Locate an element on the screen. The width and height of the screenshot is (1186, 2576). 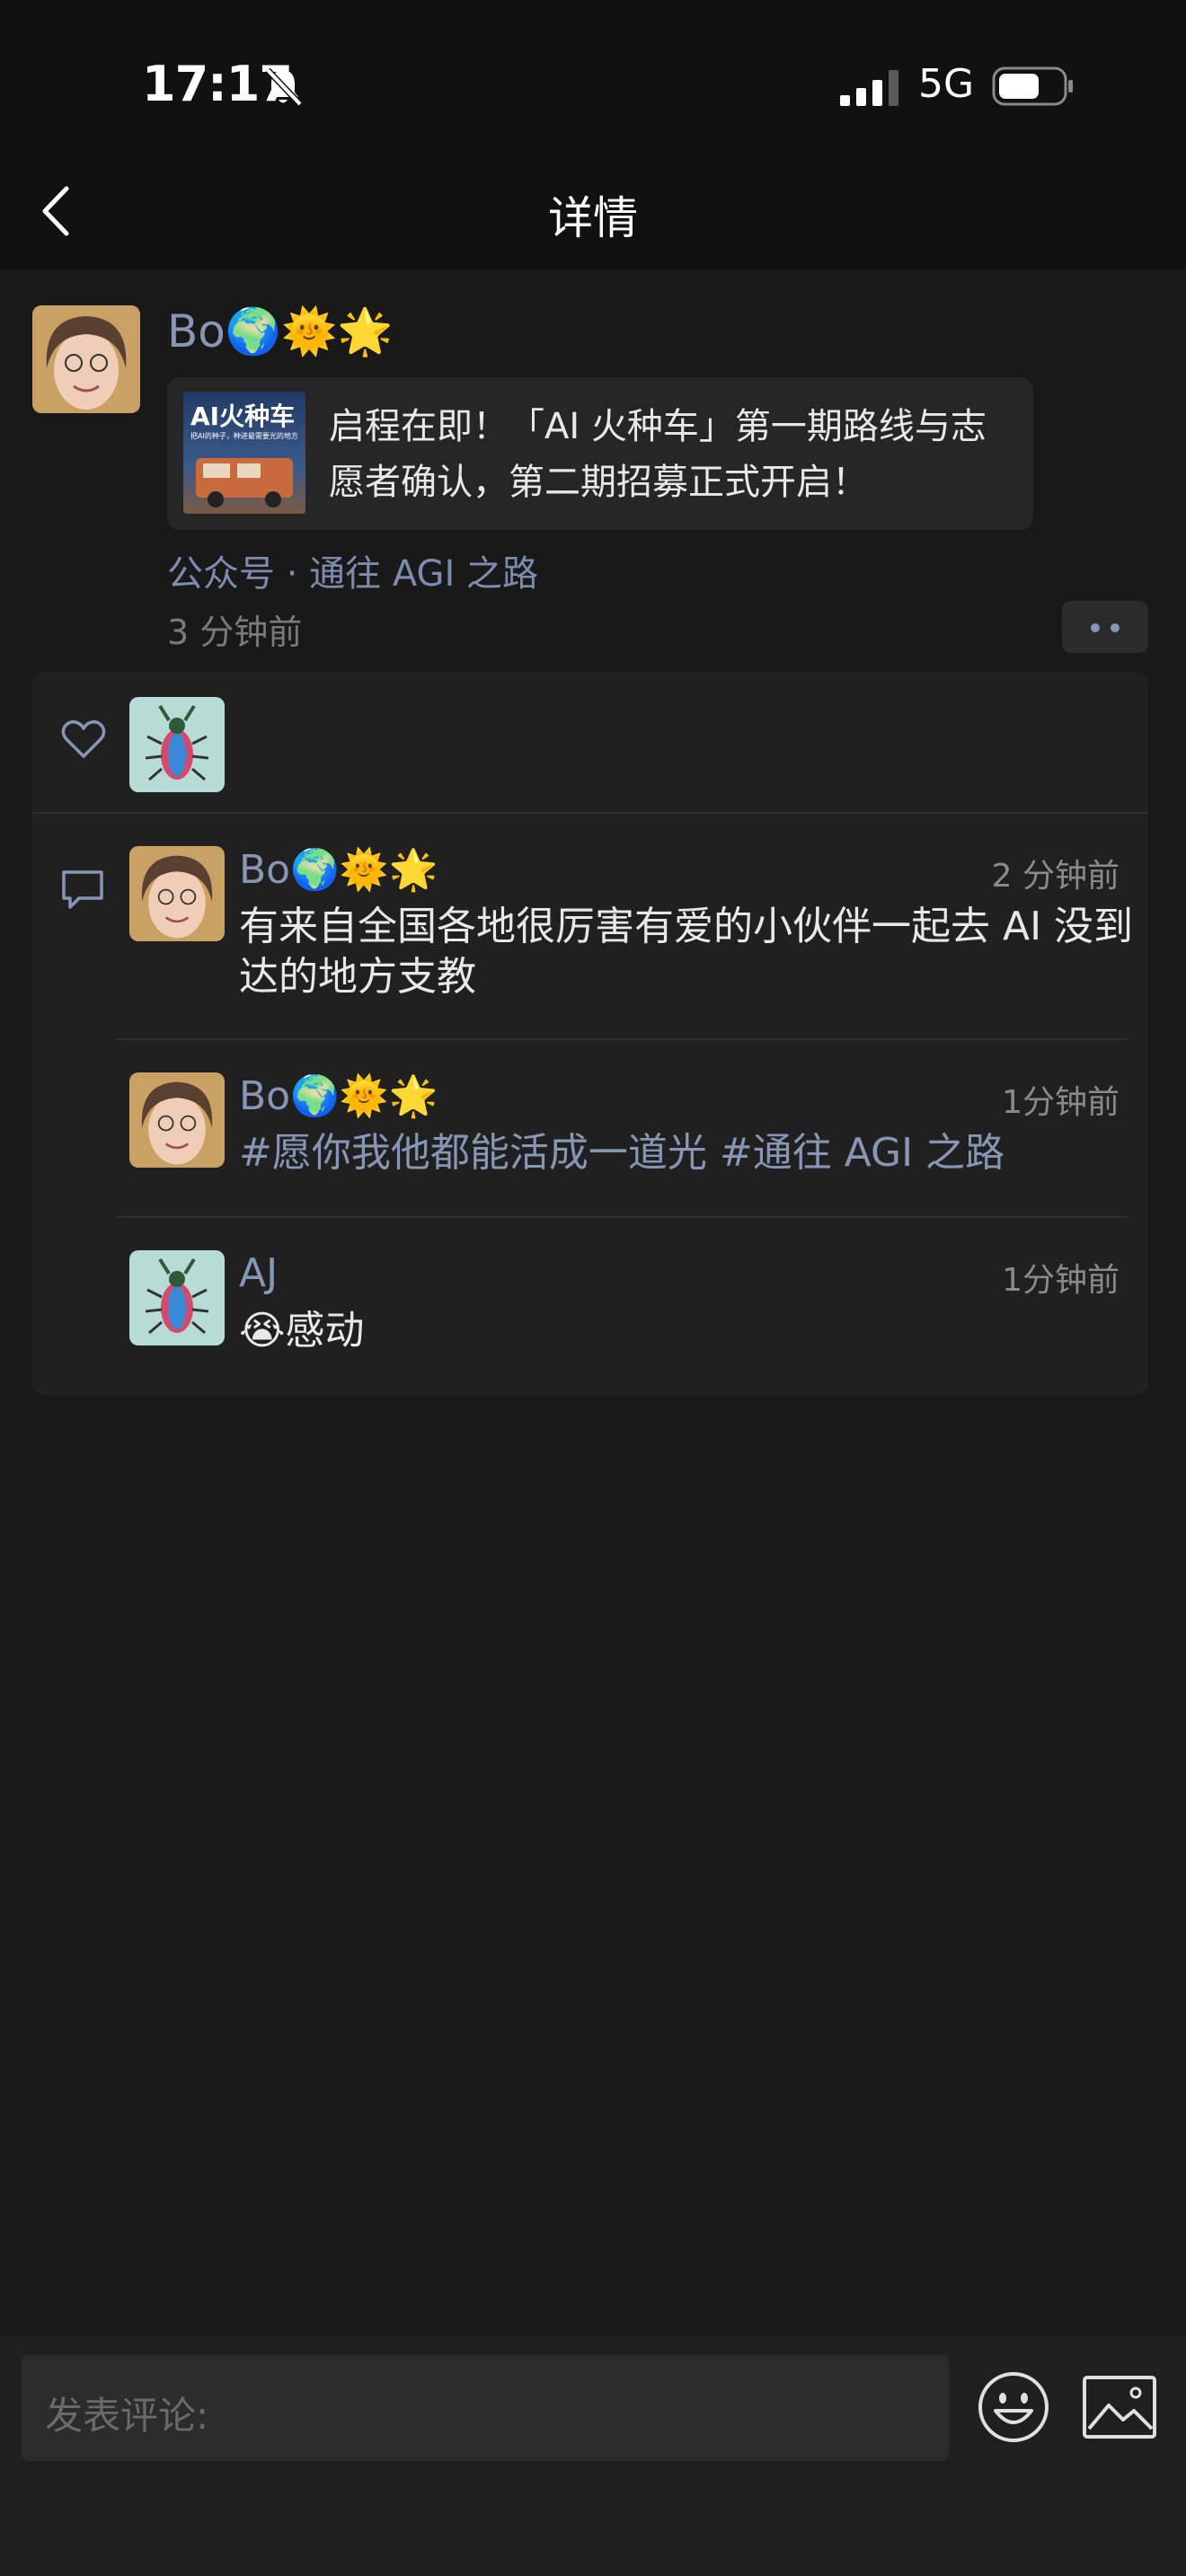
thumb-title: AI火种车 is located at coordinates (243, 416).